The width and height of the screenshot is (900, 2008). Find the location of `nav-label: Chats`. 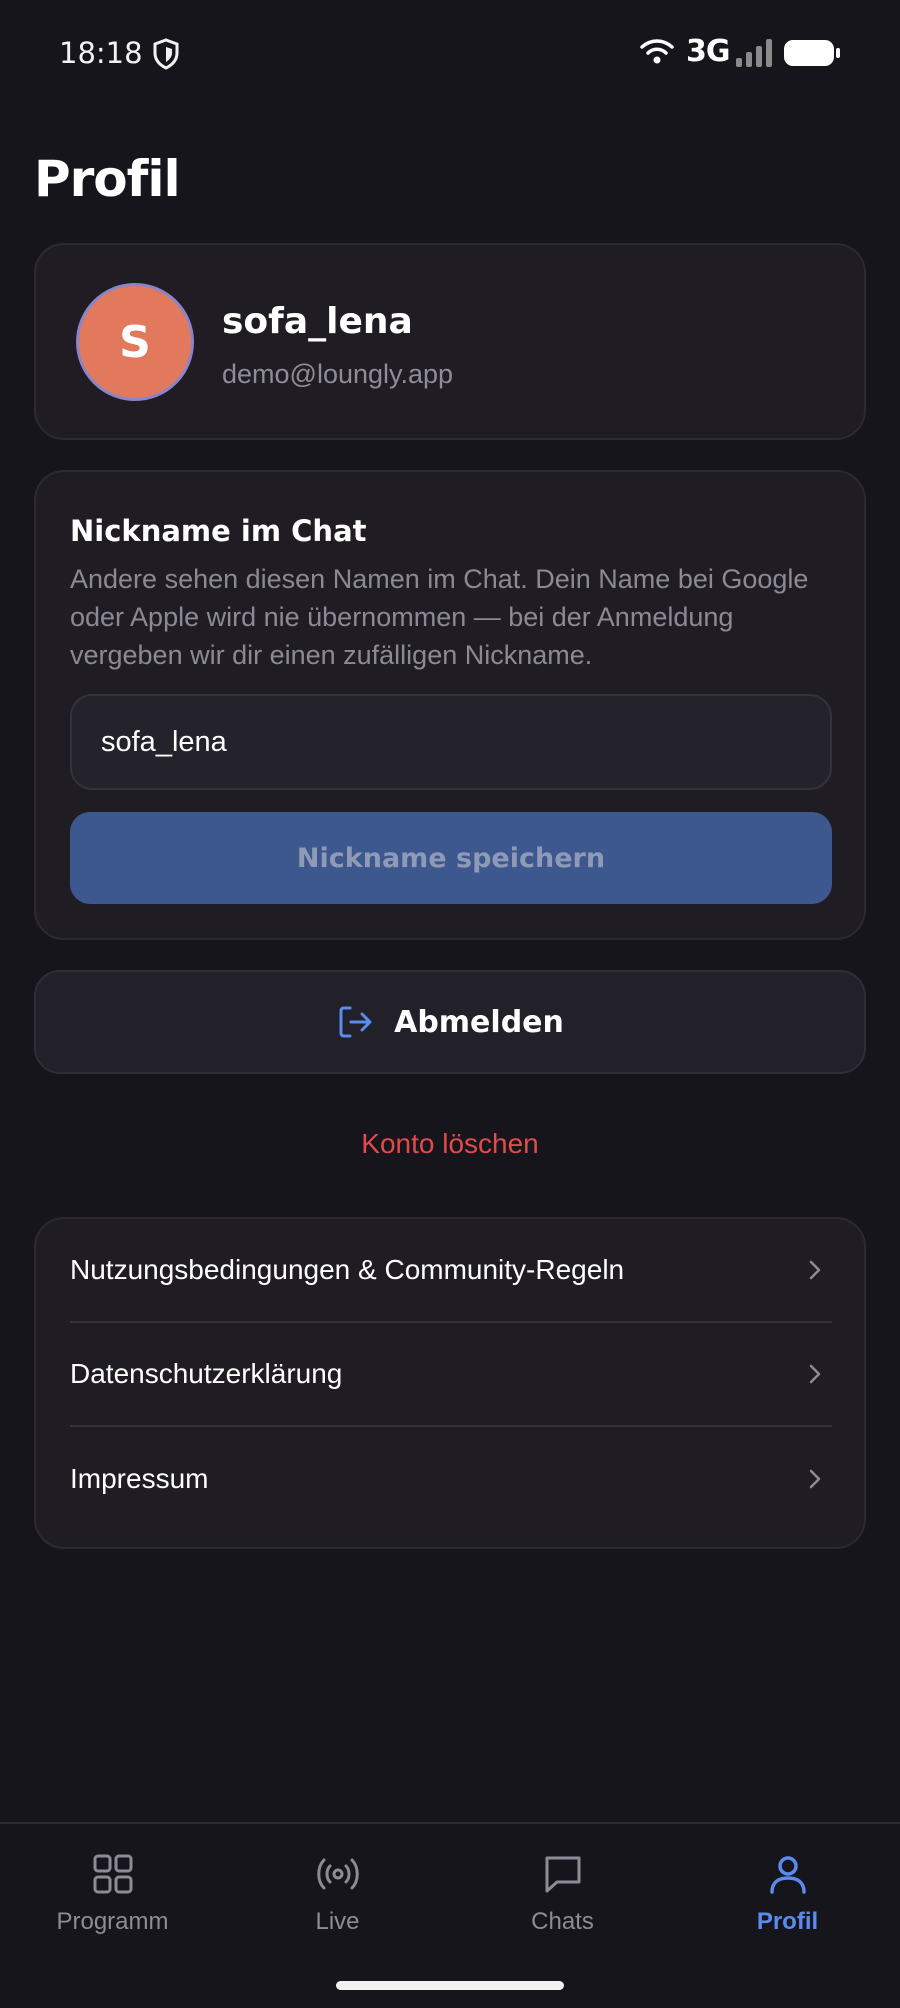

nav-label: Chats is located at coordinates (562, 1921).